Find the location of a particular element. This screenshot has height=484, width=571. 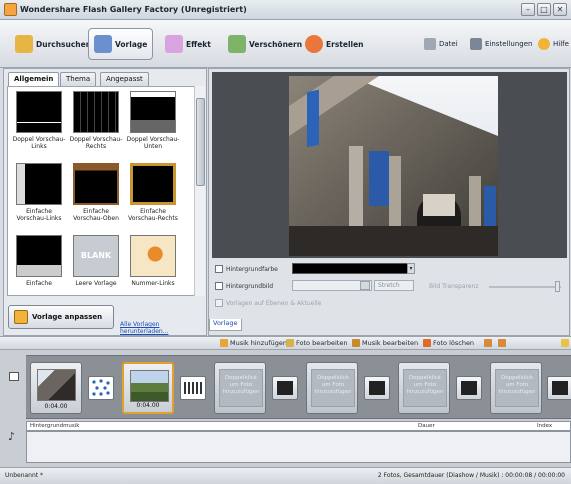

step-erstellen-button: Erstellen is located at coordinates (334, 44).